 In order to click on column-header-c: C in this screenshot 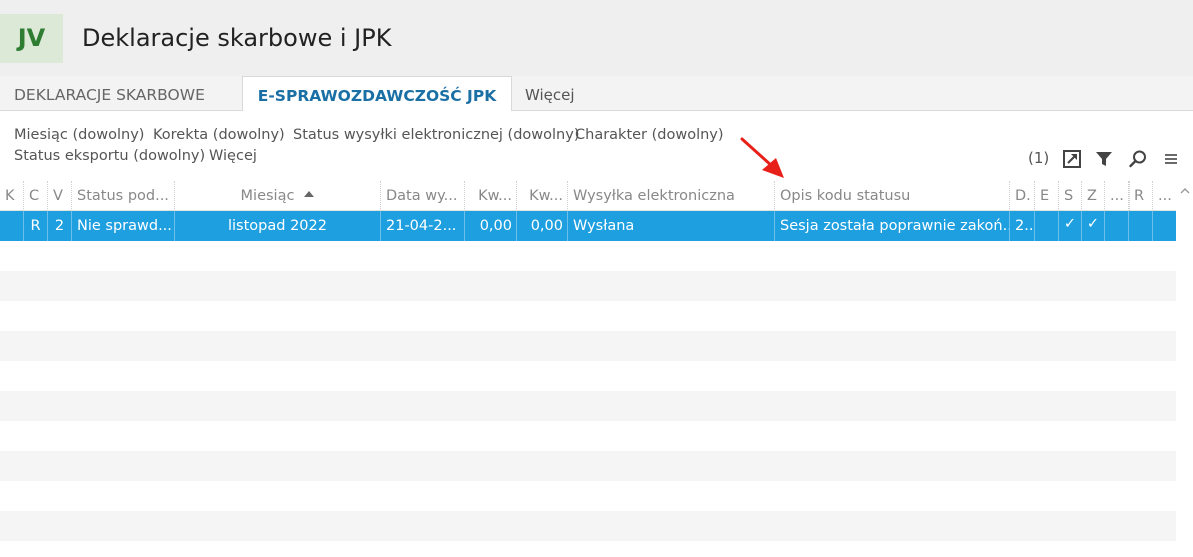, I will do `click(36, 196)`.